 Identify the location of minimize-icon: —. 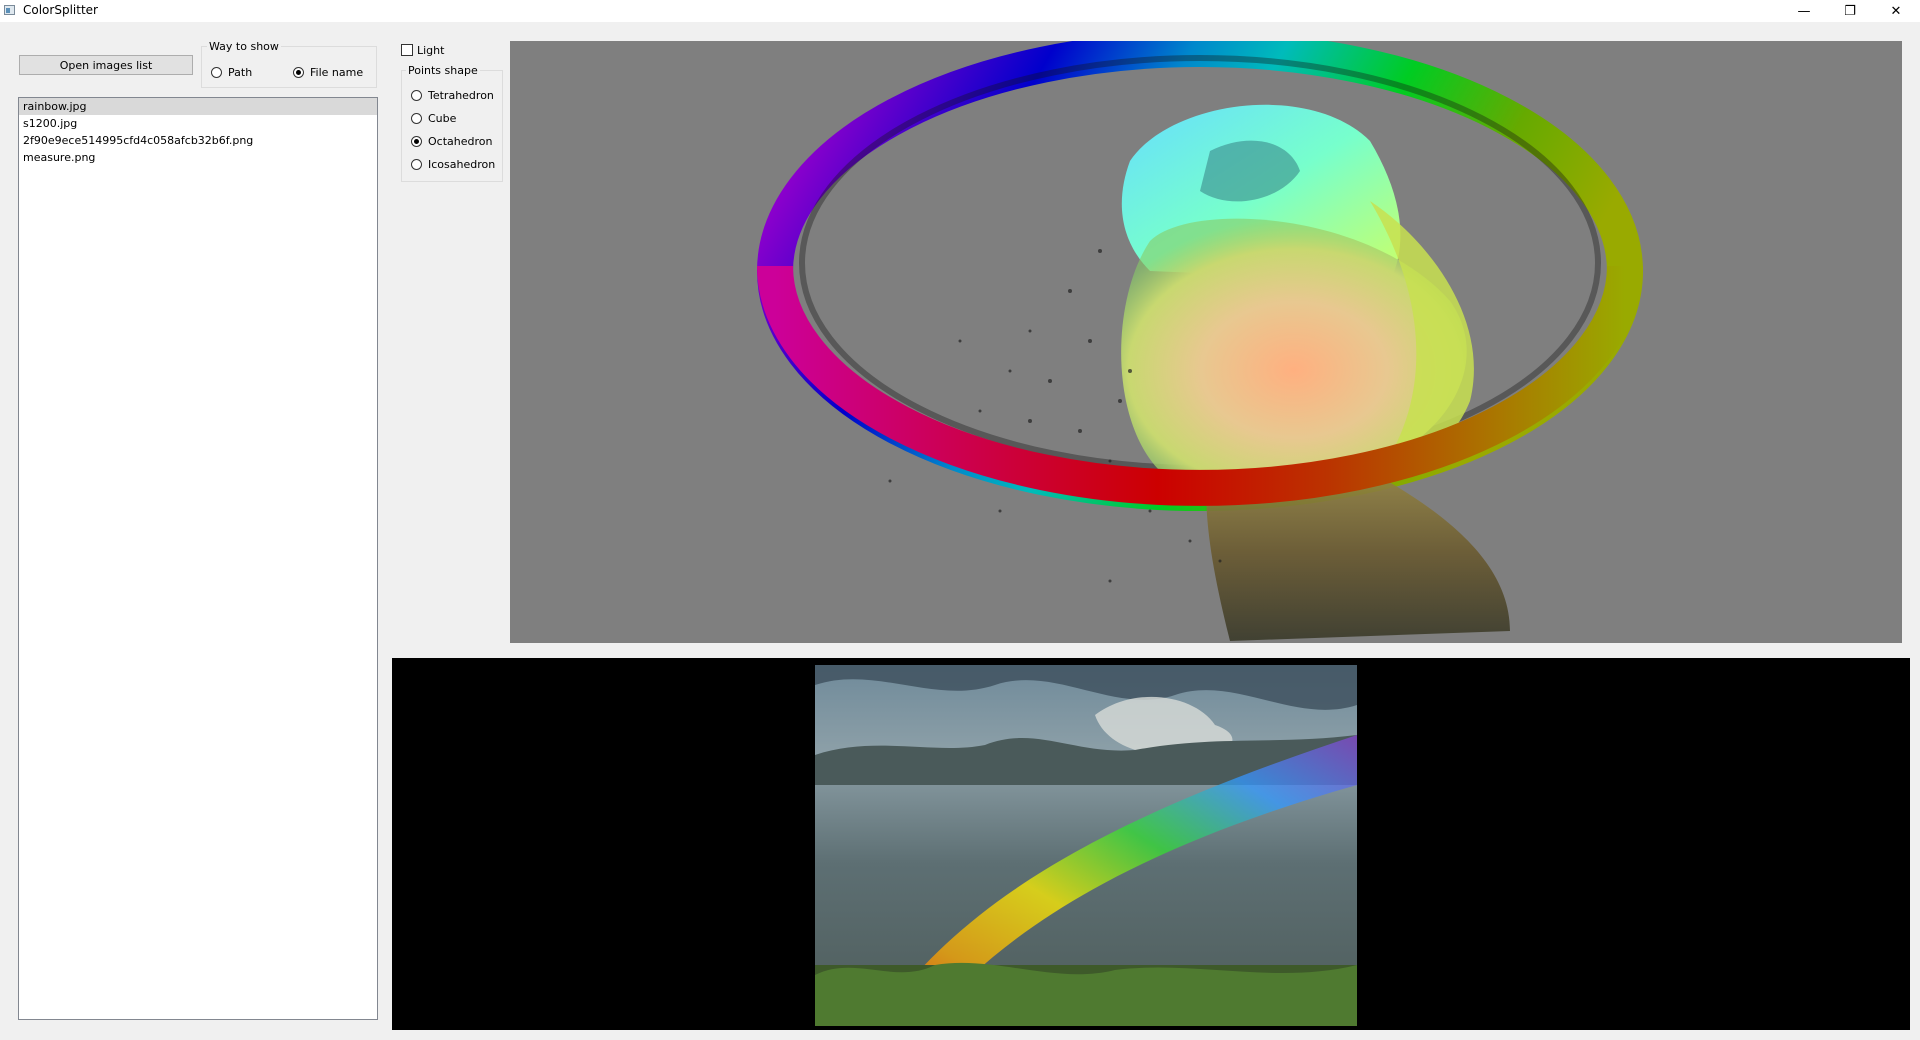
(1804, 11).